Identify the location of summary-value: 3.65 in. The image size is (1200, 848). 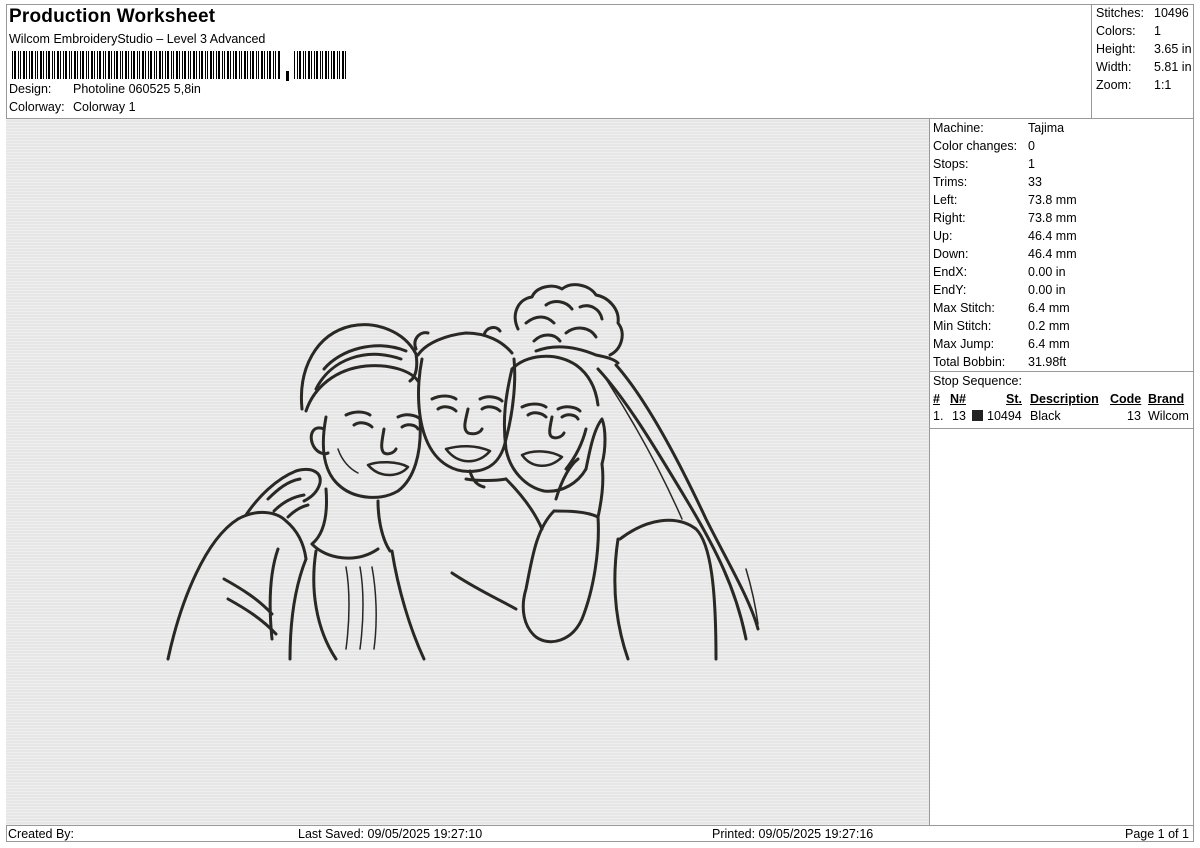
(1173, 49).